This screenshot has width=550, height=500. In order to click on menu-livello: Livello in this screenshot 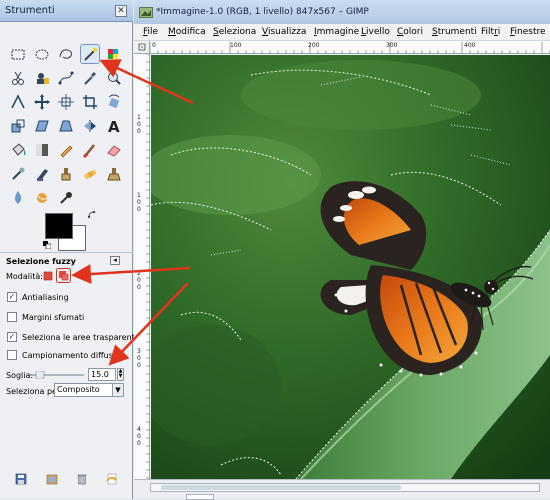, I will do `click(375, 32)`.